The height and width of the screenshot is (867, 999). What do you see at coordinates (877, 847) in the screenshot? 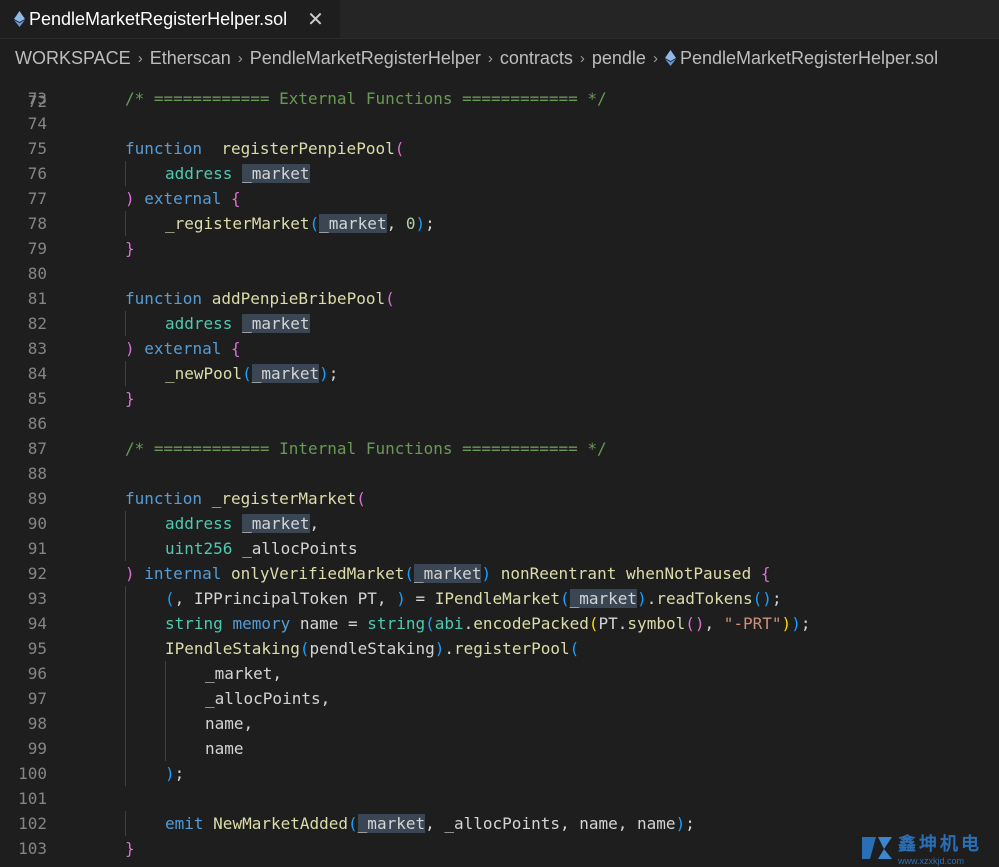
I see `watermark-logo` at bounding box center [877, 847].